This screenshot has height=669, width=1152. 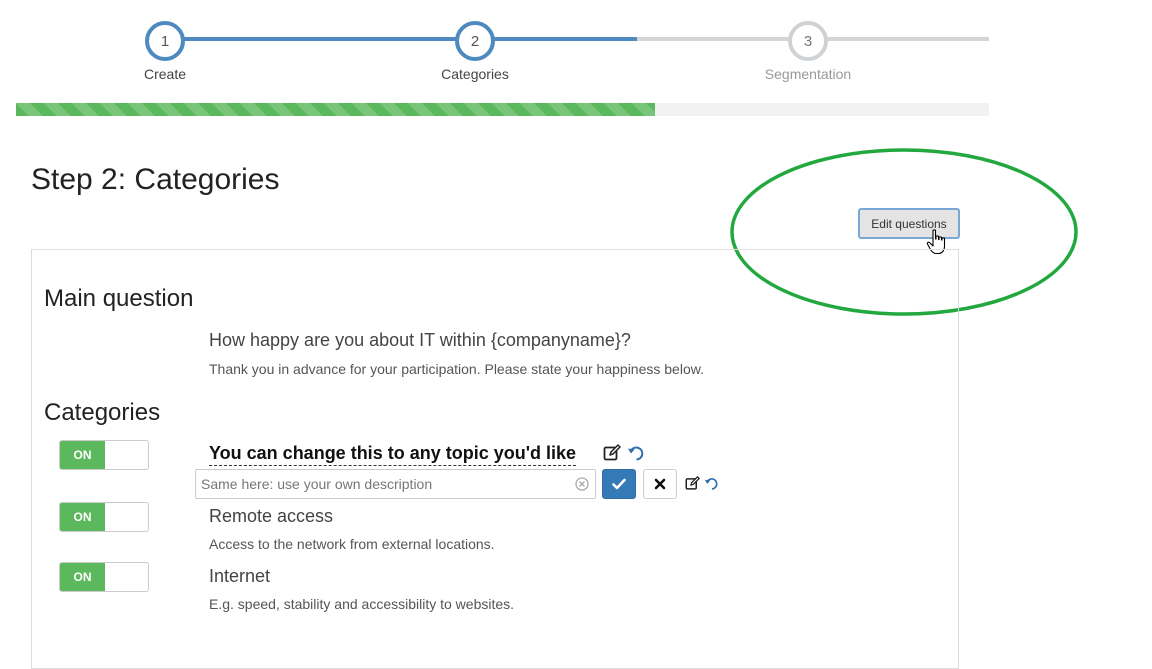 I want to click on category-3-title: Internet, so click(x=239, y=576).